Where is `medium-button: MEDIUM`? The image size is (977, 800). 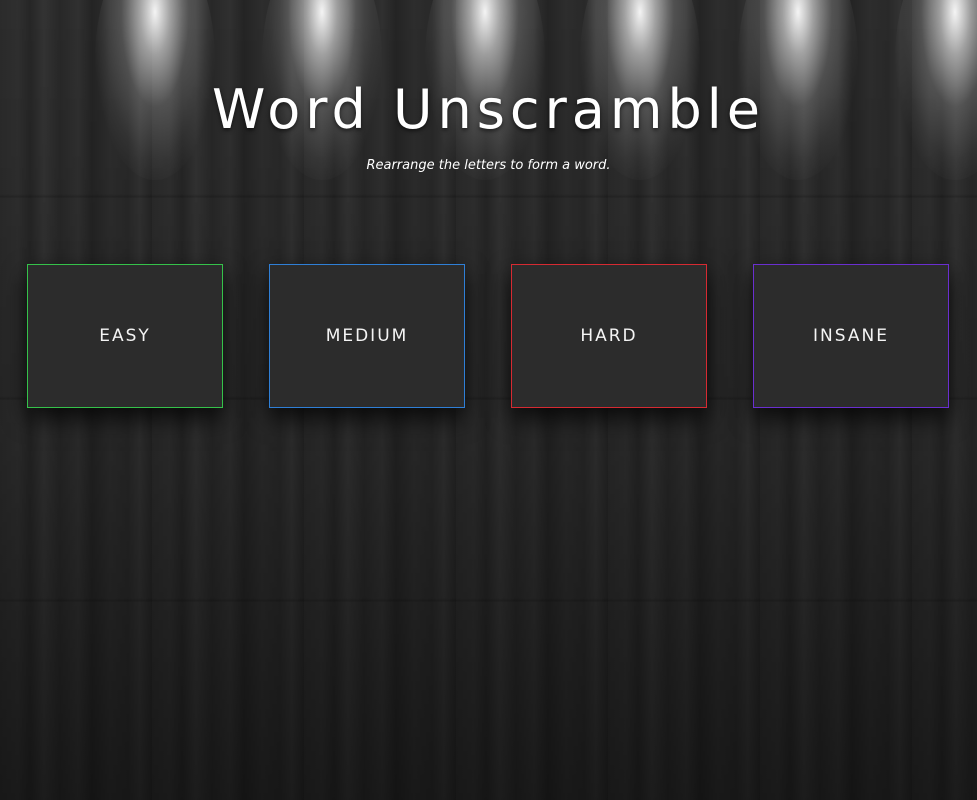
medium-button: MEDIUM is located at coordinates (367, 336).